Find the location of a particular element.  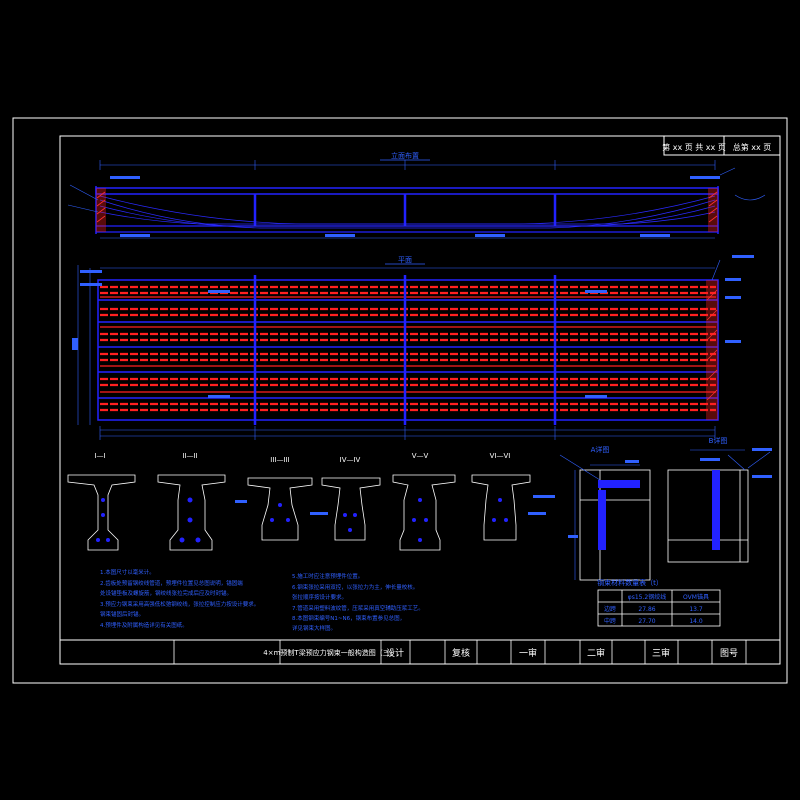

page-info: 第 xx 页 共 xx 页 is located at coordinates (694, 147).